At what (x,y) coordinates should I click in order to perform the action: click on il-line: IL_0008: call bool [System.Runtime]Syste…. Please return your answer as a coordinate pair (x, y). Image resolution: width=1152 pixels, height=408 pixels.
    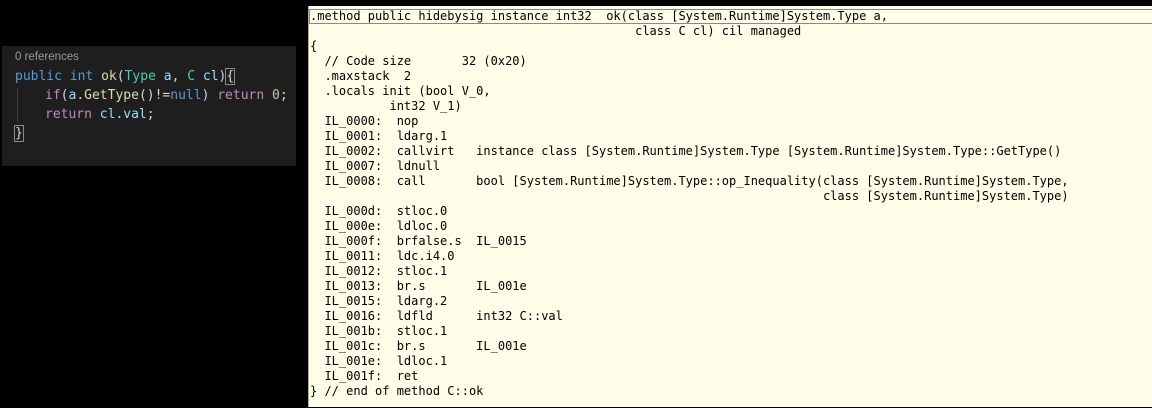
    Looking at the image, I should click on (689, 181).